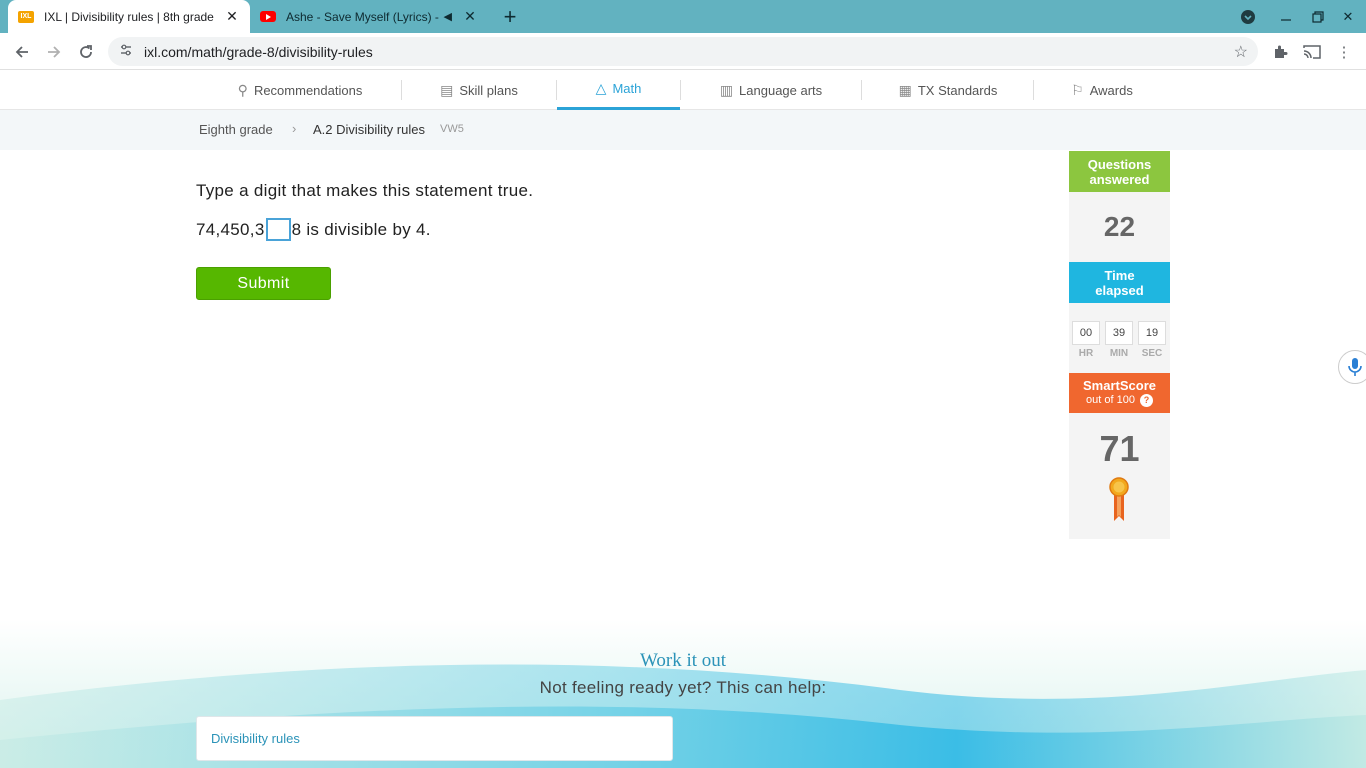  I want to click on menu-kebab-icon: ⋮, so click(1344, 52).